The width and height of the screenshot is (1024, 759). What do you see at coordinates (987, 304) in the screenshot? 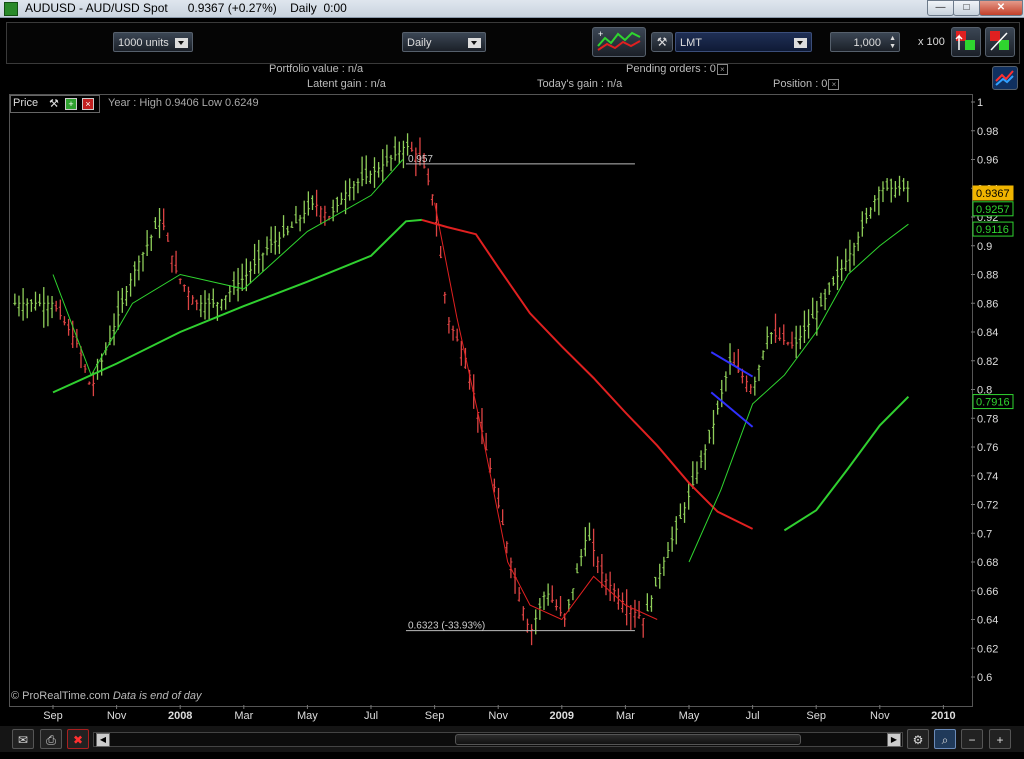
I see `y-tick-label: 0.86` at bounding box center [987, 304].